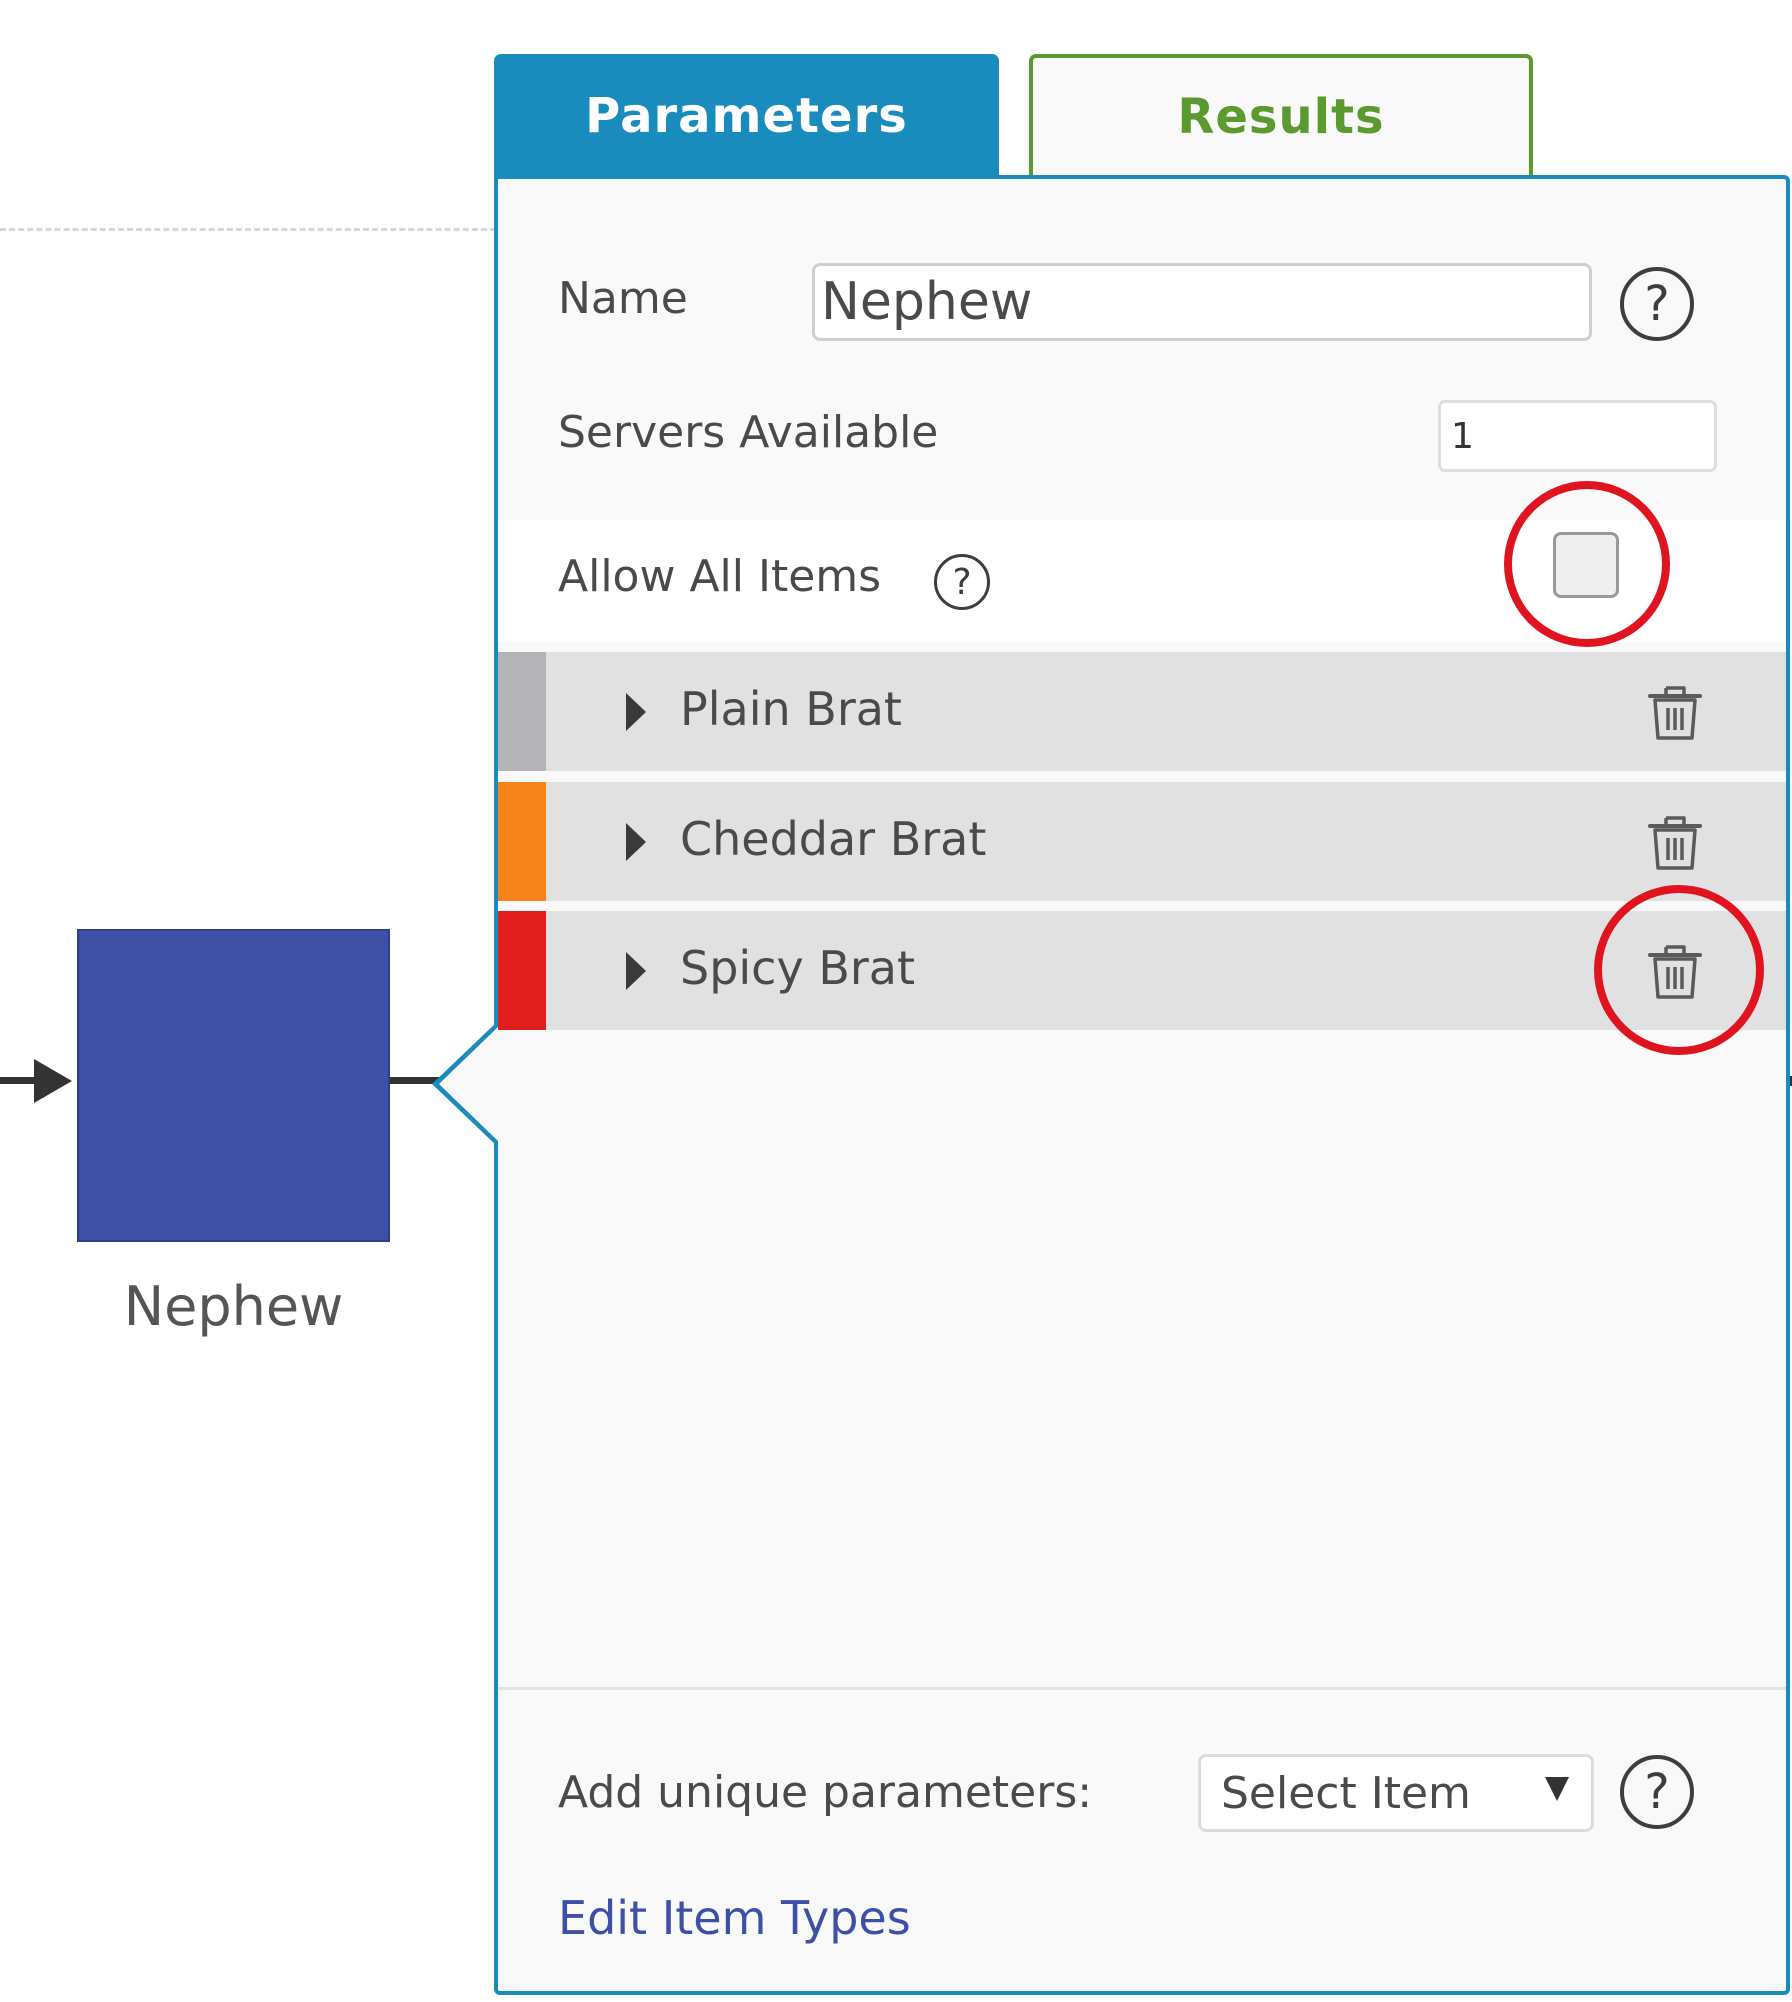 The width and height of the screenshot is (1792, 2002). Describe the element at coordinates (1281, 115) in the screenshot. I see `tab-results: Results` at that location.